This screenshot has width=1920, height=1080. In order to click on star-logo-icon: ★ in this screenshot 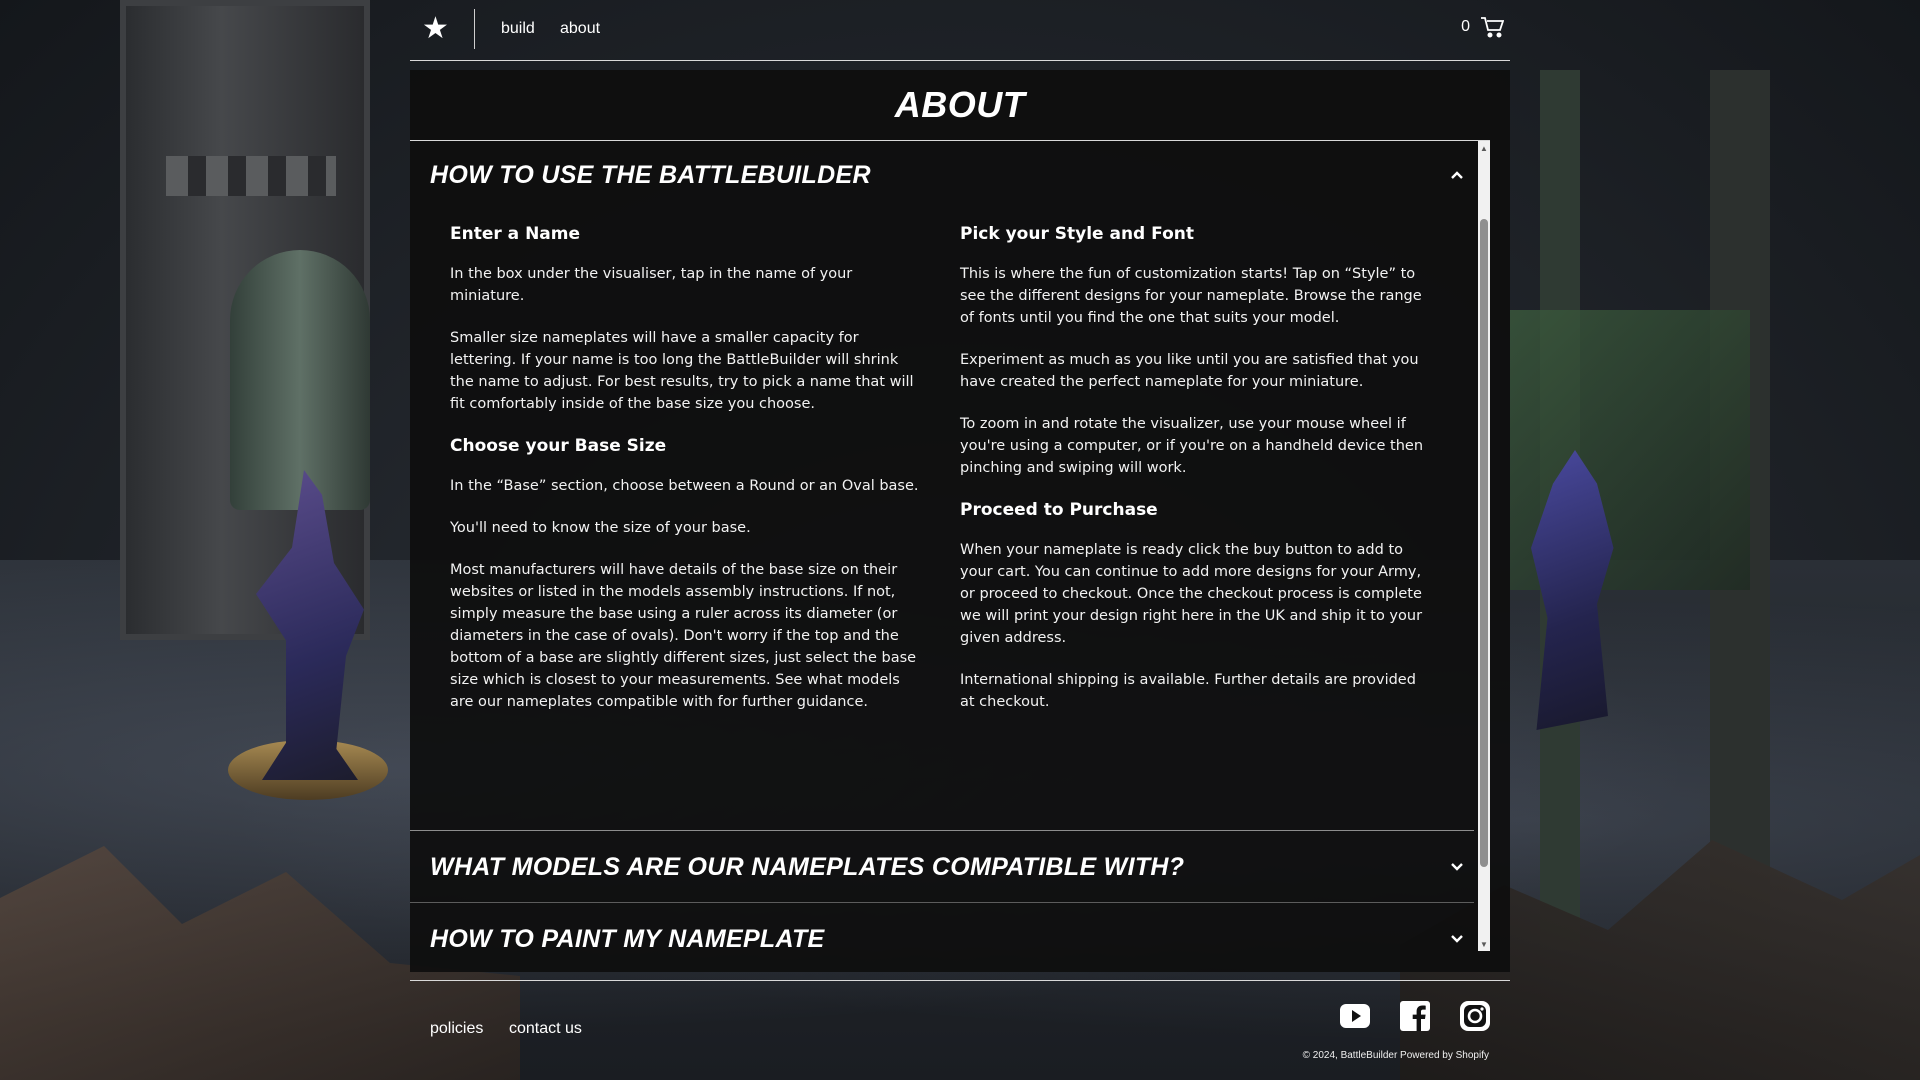, I will do `click(437, 29)`.